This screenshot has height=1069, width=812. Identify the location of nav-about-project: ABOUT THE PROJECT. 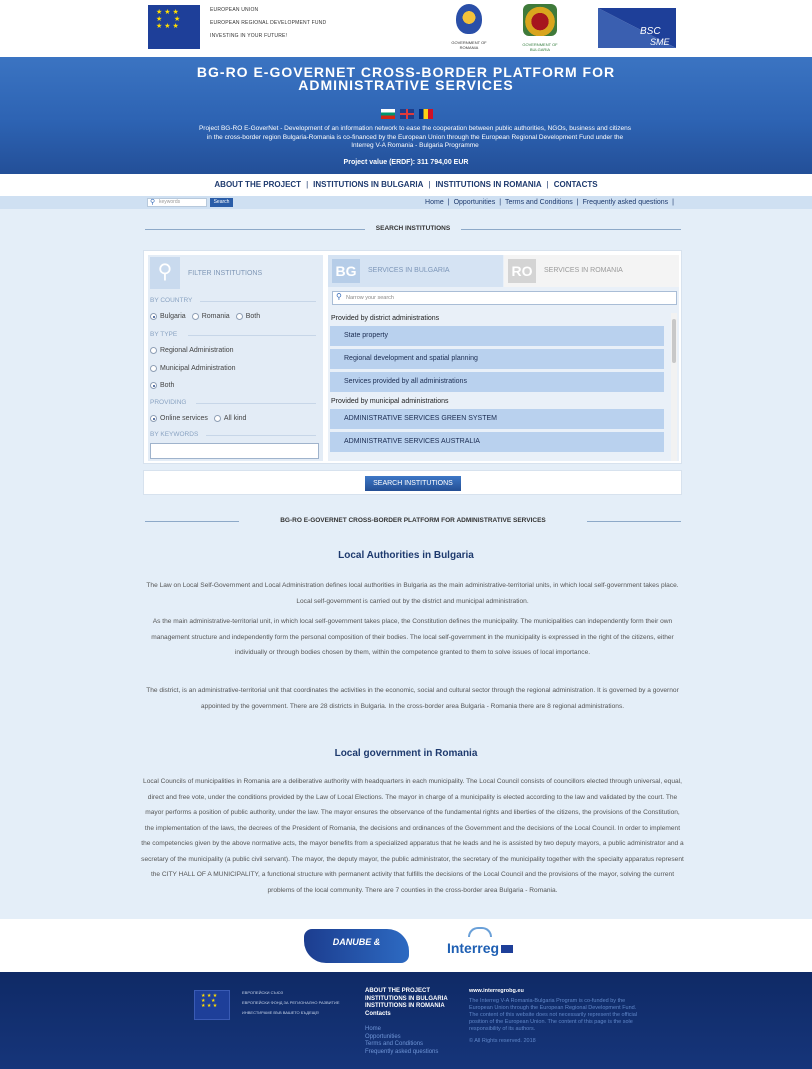
(257, 184).